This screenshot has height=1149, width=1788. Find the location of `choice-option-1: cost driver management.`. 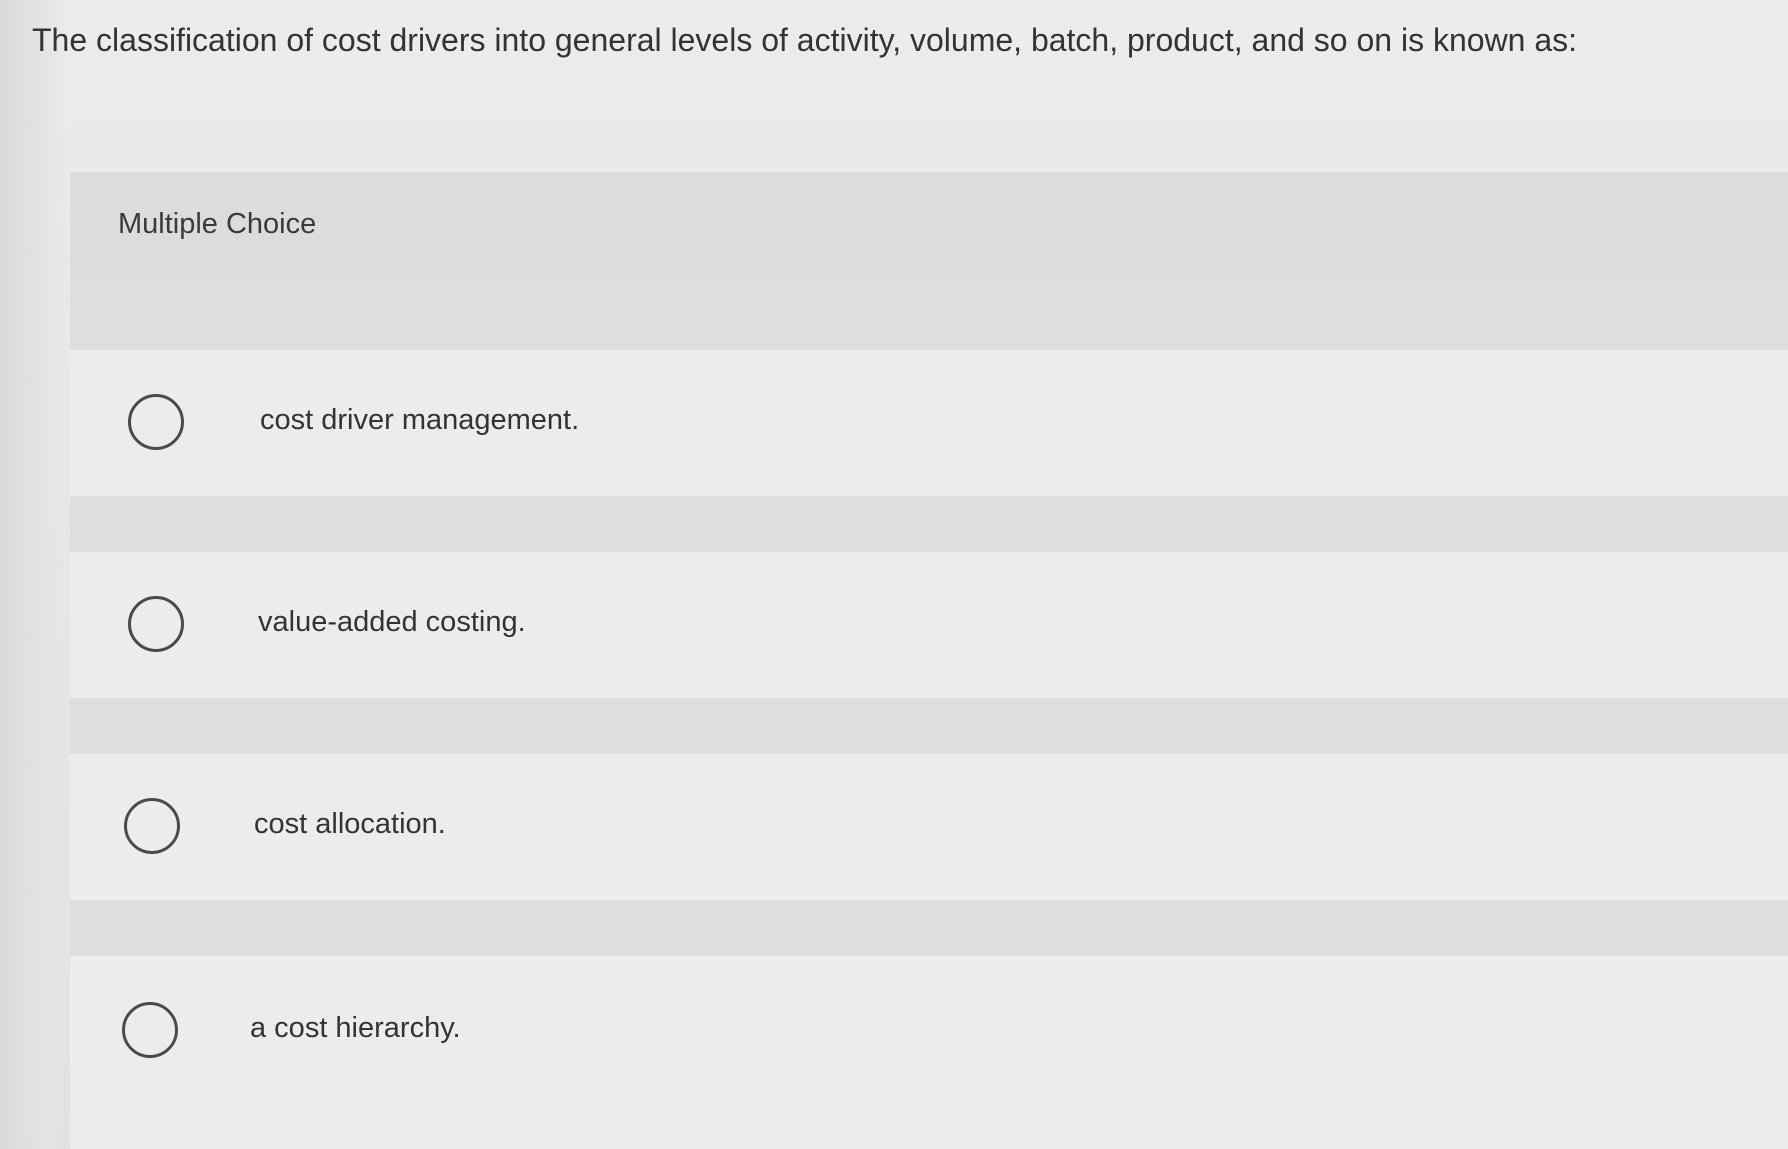

choice-option-1: cost driver management. is located at coordinates (929, 423).